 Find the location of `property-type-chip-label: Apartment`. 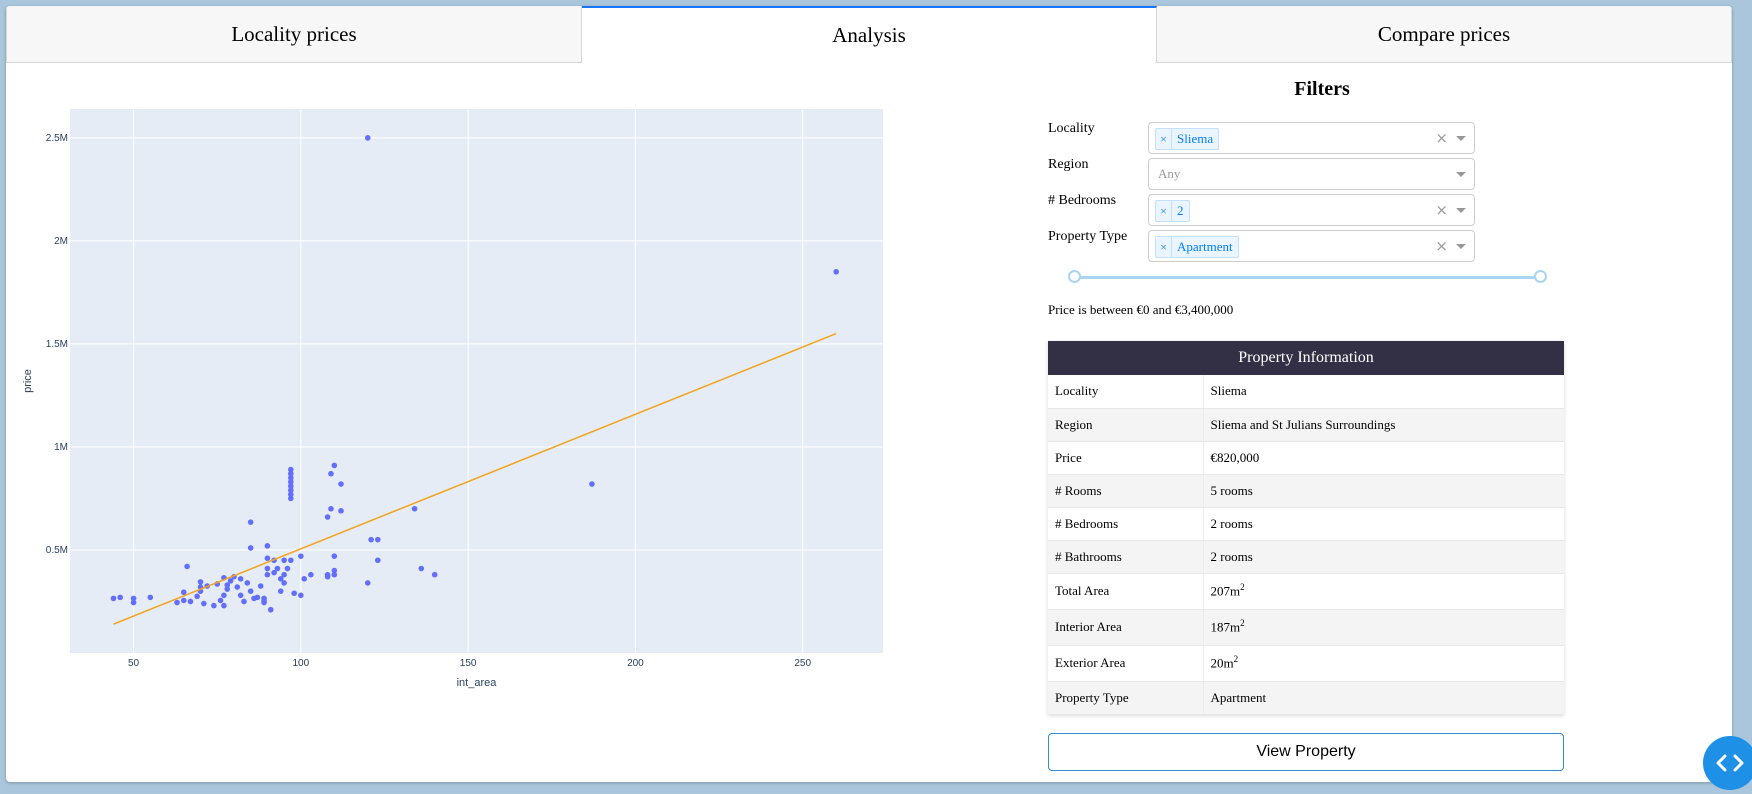

property-type-chip-label: Apartment is located at coordinates (1205, 246).